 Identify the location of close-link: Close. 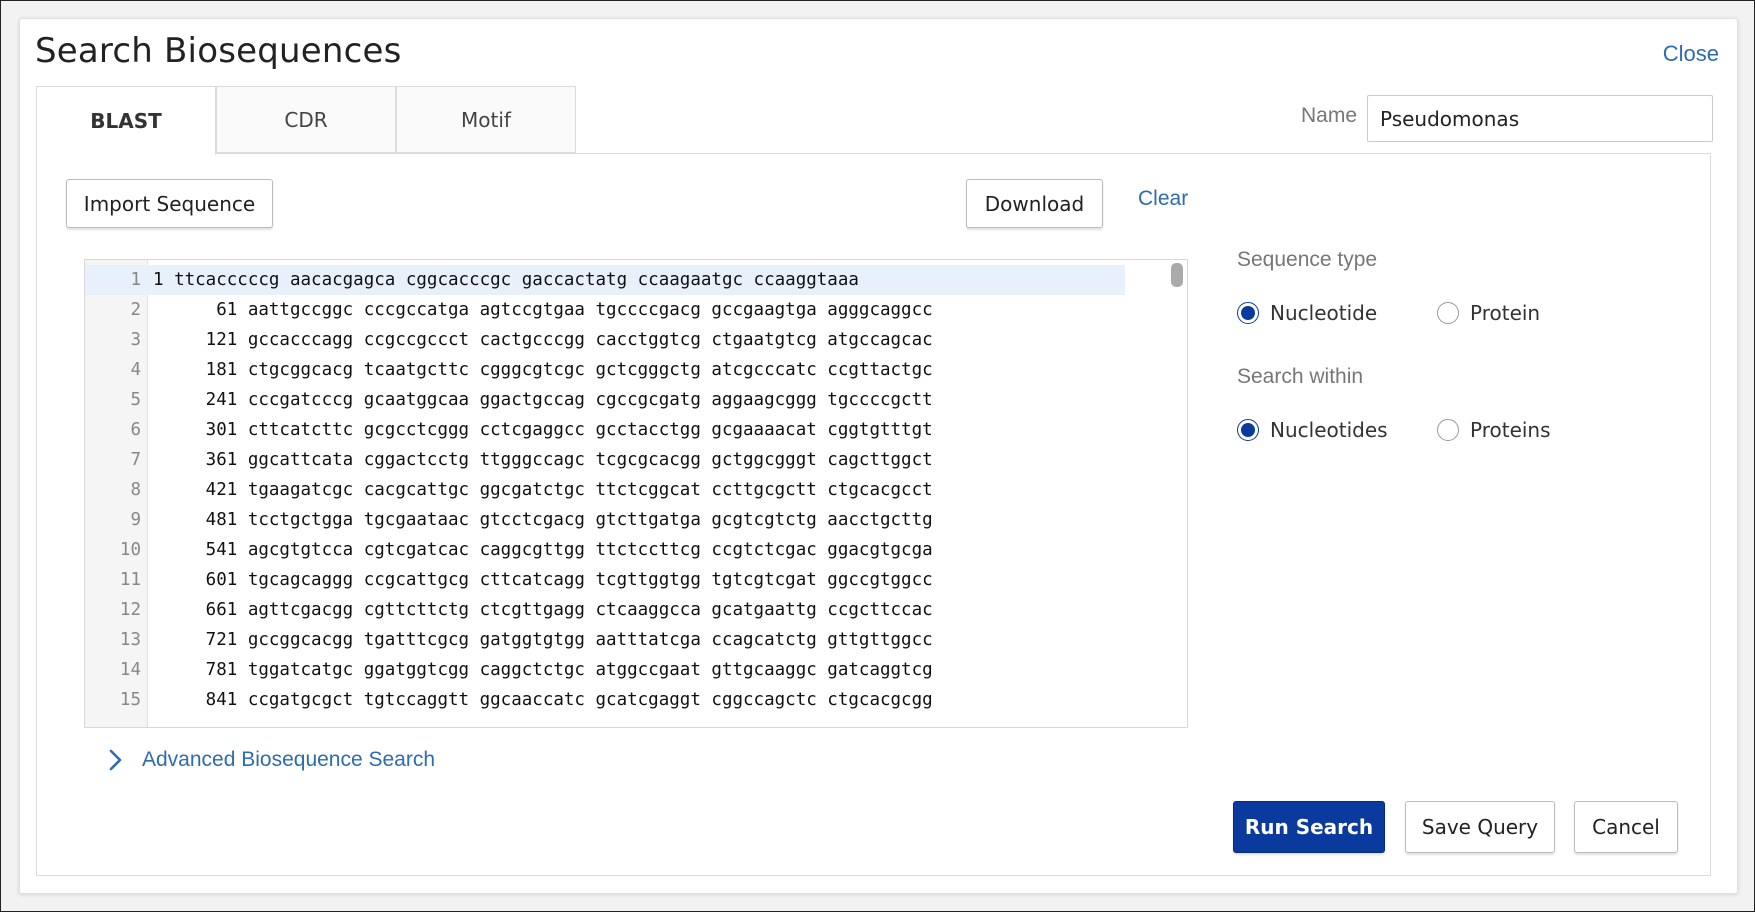
(1691, 54).